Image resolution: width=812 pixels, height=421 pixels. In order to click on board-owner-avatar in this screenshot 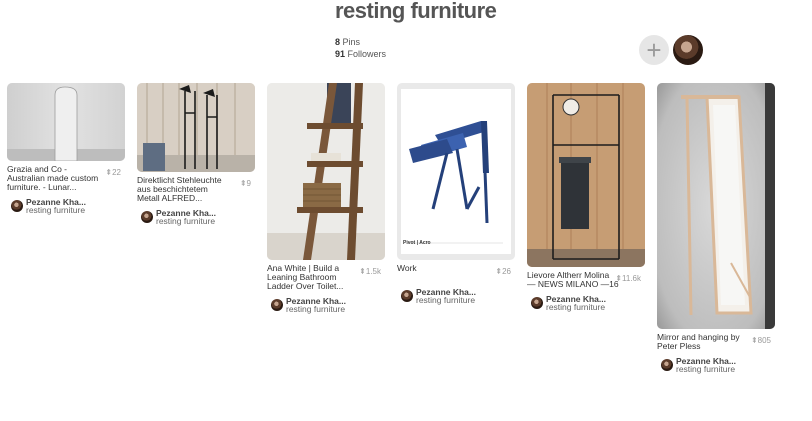, I will do `click(688, 50)`.